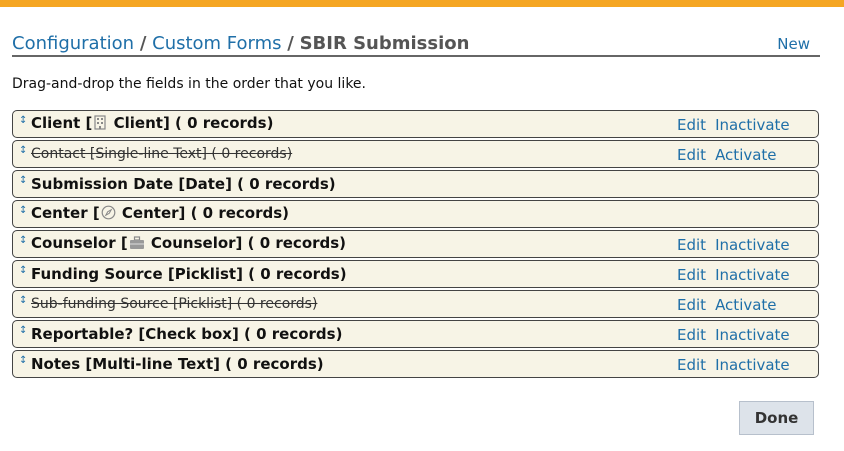  Describe the element at coordinates (416, 56) in the screenshot. I see `header-divider` at that location.